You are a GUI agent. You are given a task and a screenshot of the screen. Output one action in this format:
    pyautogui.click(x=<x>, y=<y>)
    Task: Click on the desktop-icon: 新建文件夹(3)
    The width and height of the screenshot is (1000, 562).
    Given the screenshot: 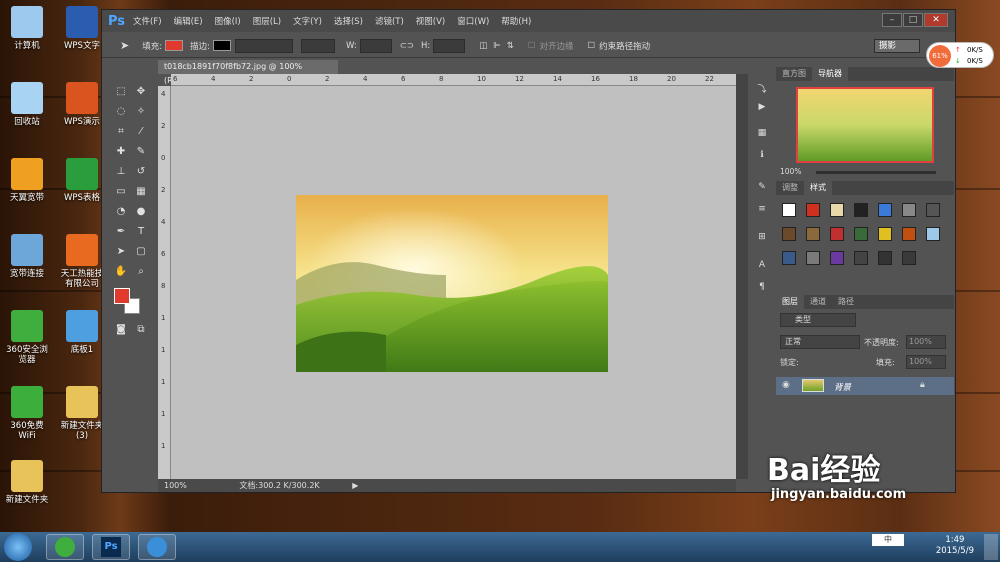 What is the action you would take?
    pyautogui.click(x=82, y=413)
    